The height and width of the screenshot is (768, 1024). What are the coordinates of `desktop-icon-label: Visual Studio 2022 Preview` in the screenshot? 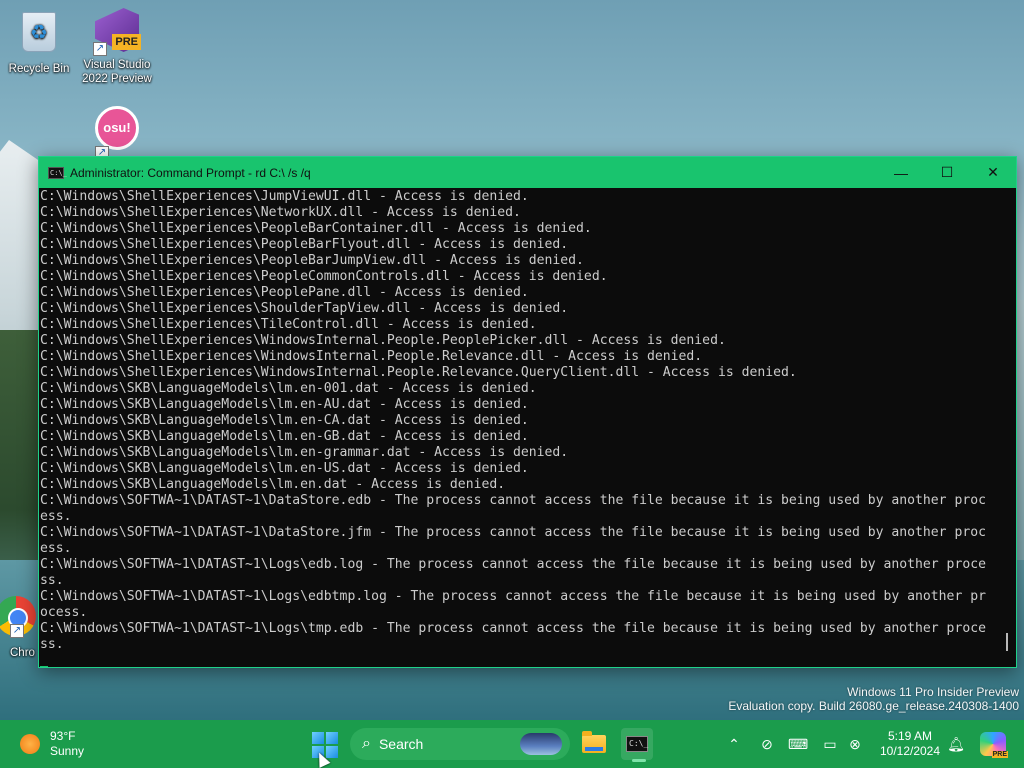 It's located at (117, 72).